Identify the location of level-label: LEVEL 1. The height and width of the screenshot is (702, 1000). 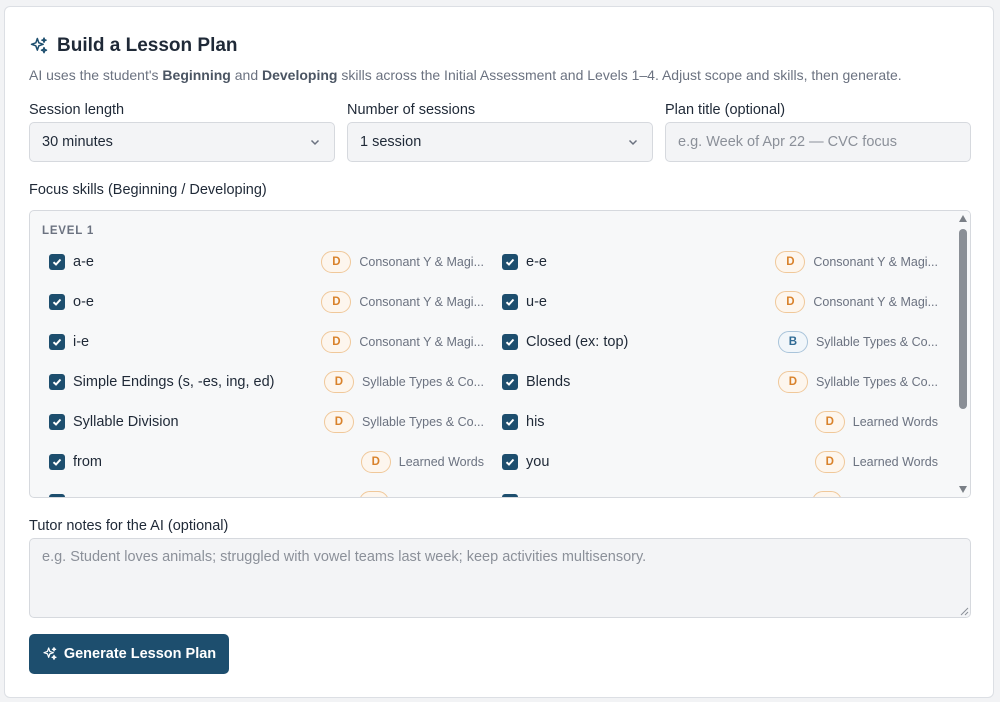
(68, 231).